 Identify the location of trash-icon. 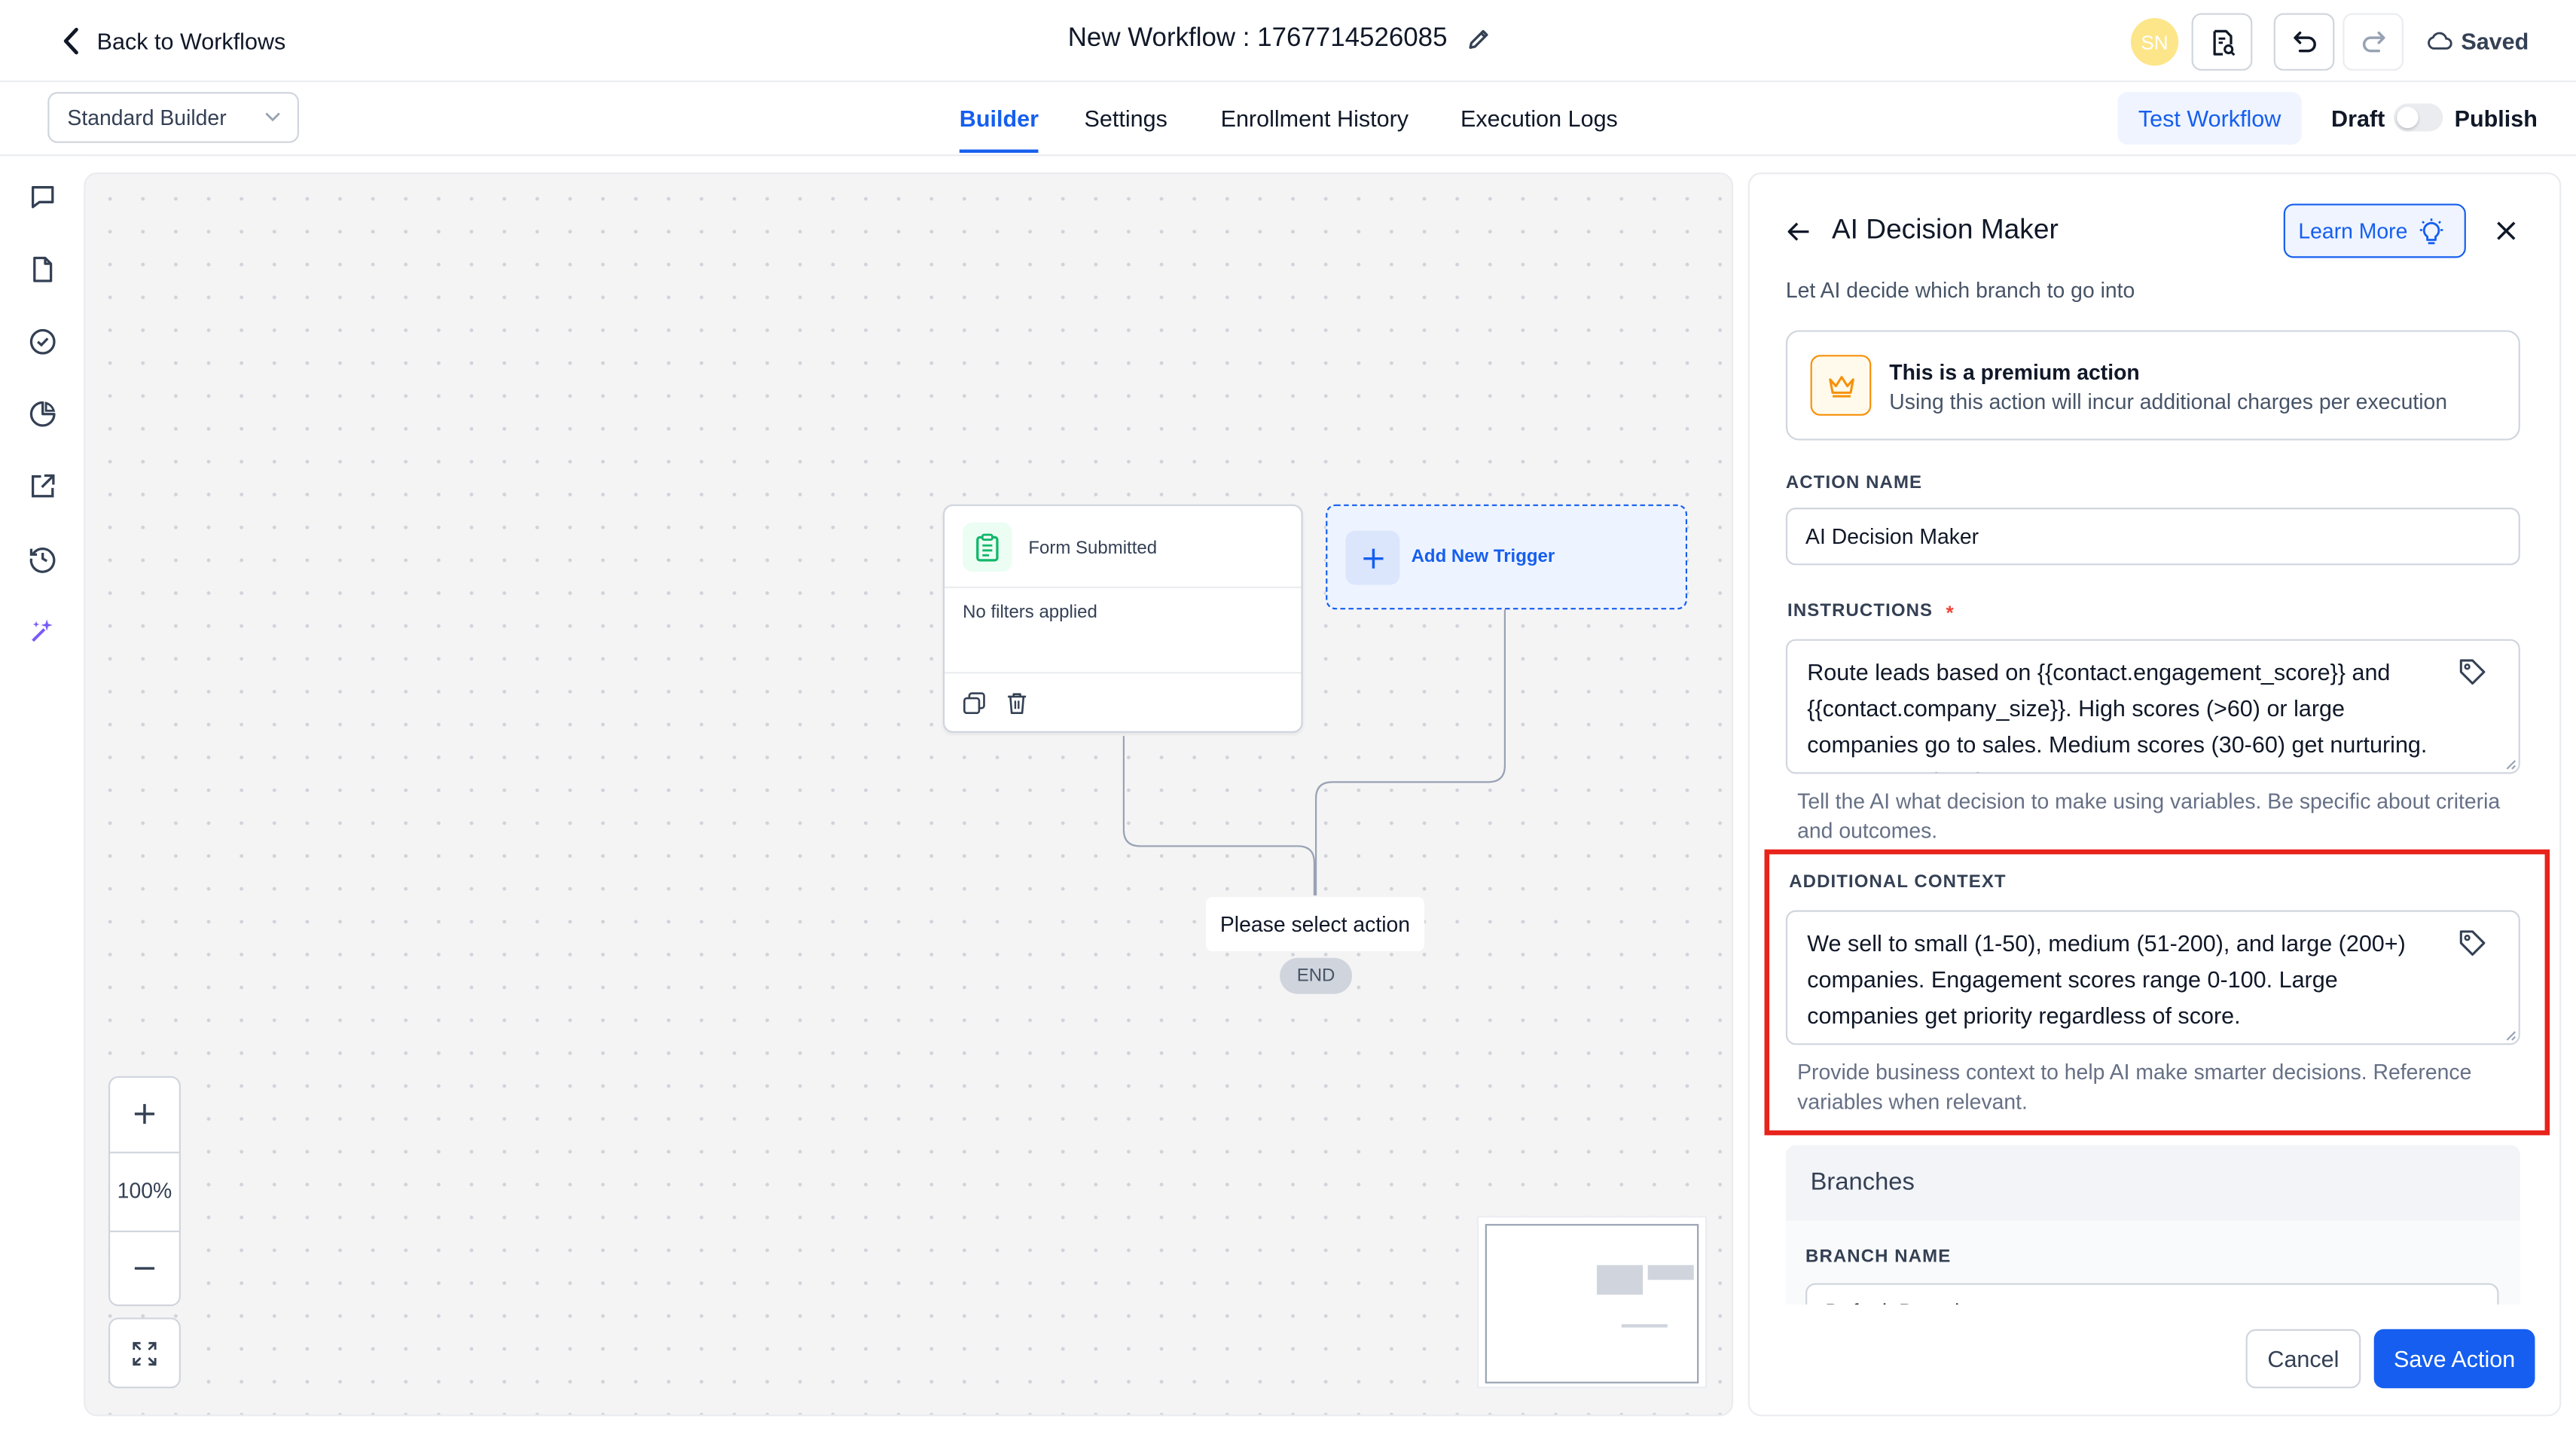
(1018, 703).